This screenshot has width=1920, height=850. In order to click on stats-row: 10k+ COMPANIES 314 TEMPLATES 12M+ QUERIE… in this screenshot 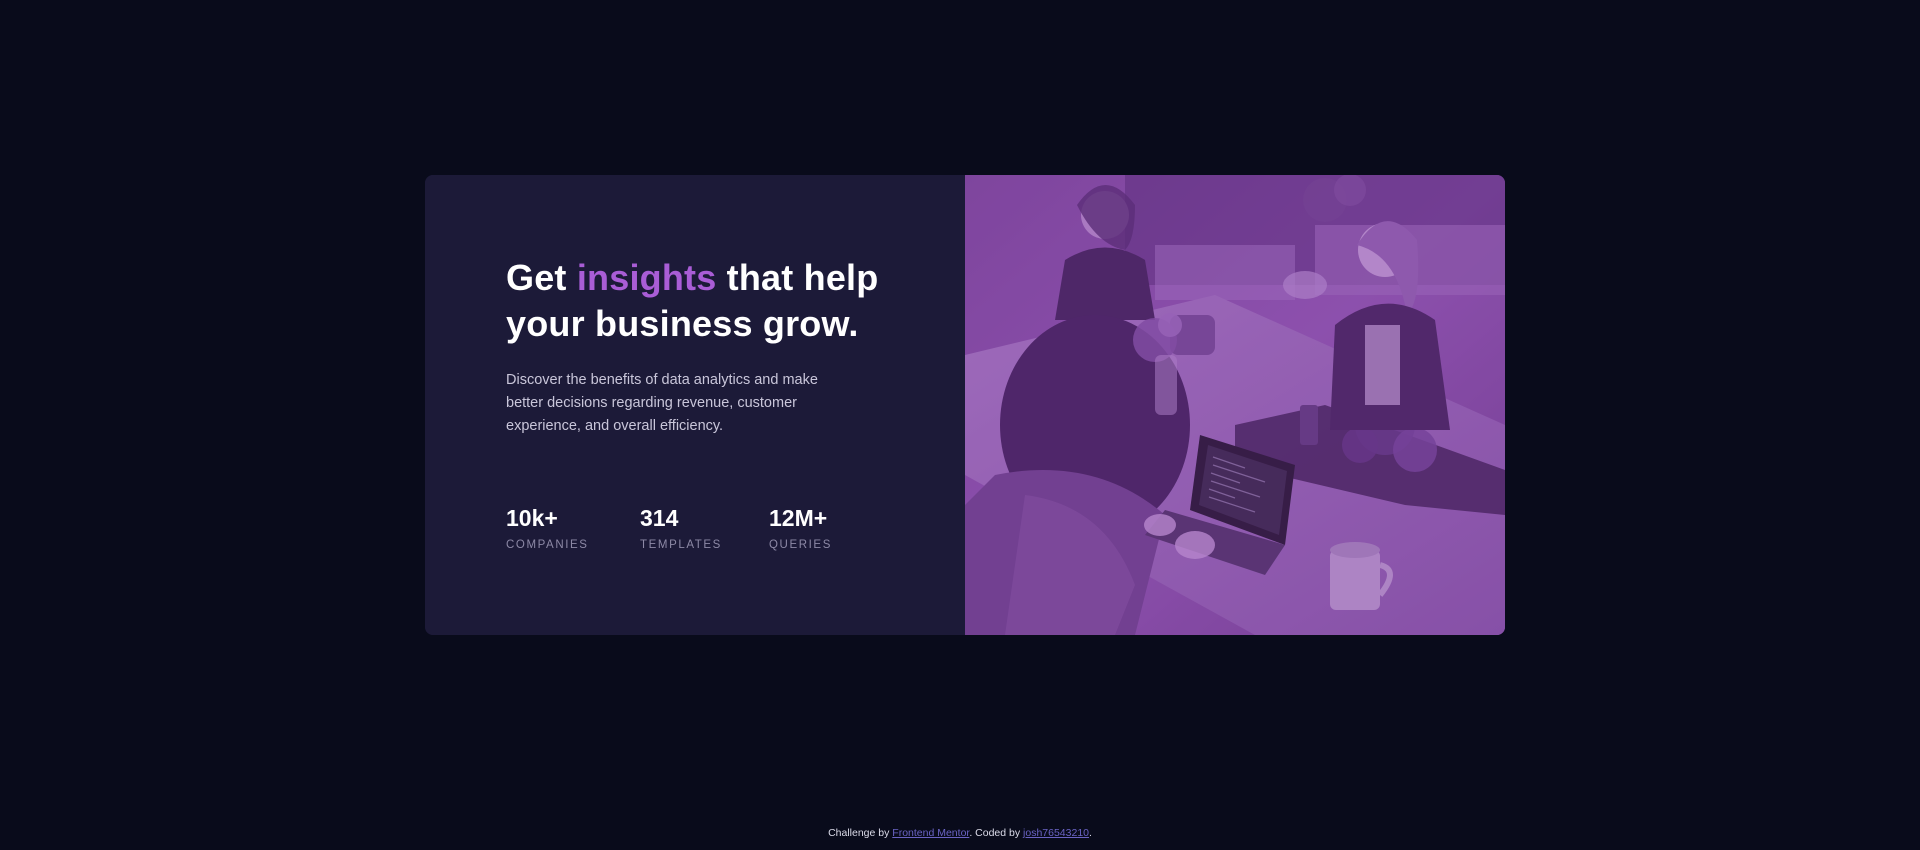, I will do `click(697, 528)`.